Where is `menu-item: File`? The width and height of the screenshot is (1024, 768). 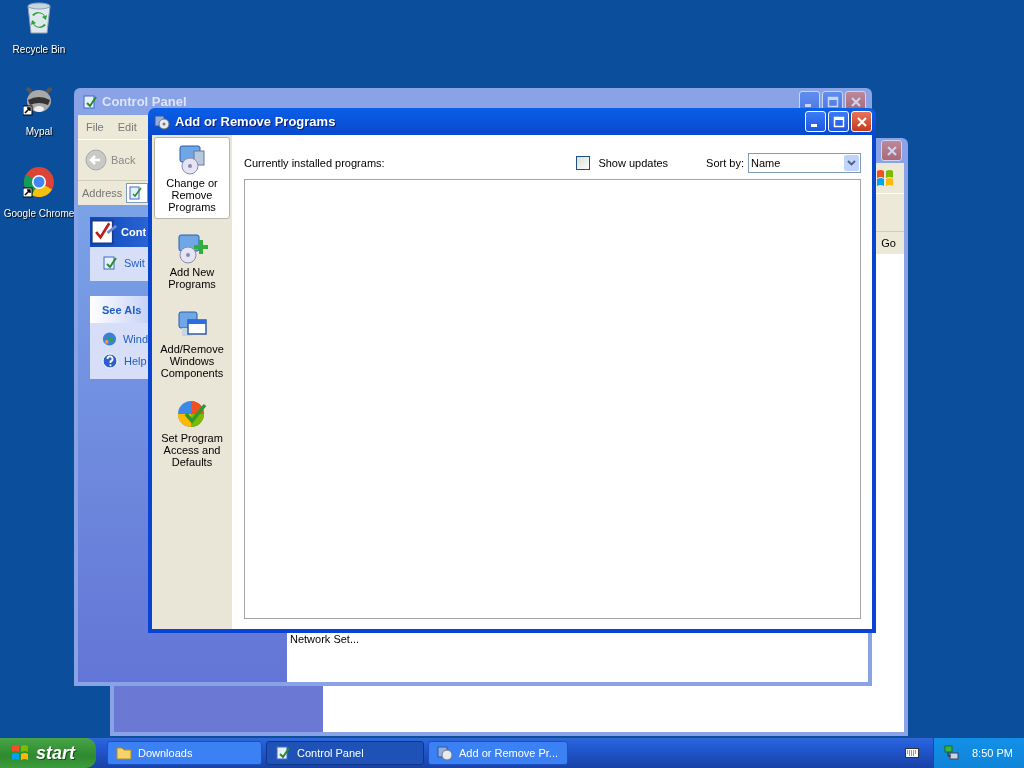 menu-item: File is located at coordinates (95, 127).